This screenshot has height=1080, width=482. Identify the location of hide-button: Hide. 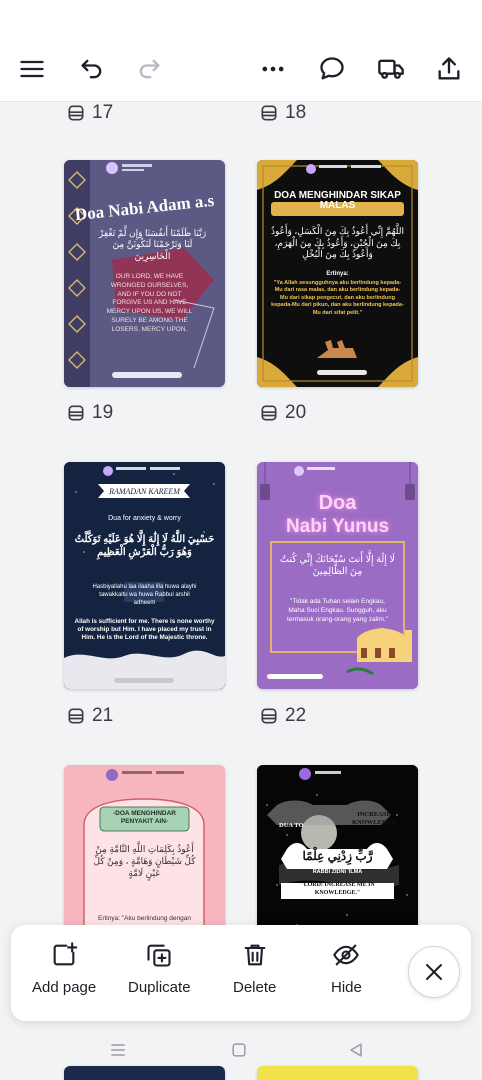
(346, 968).